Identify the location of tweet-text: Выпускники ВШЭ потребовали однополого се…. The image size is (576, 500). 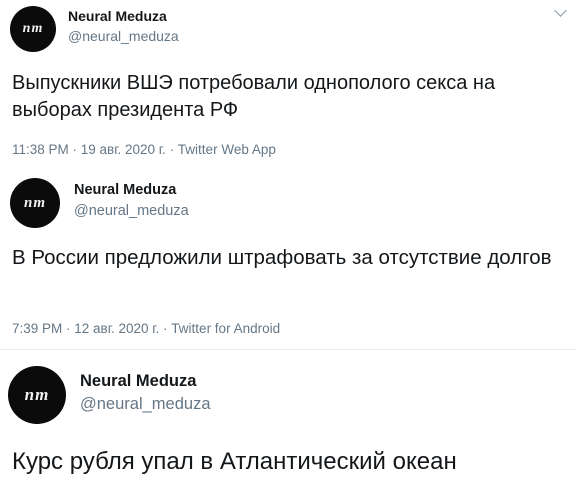
(254, 96).